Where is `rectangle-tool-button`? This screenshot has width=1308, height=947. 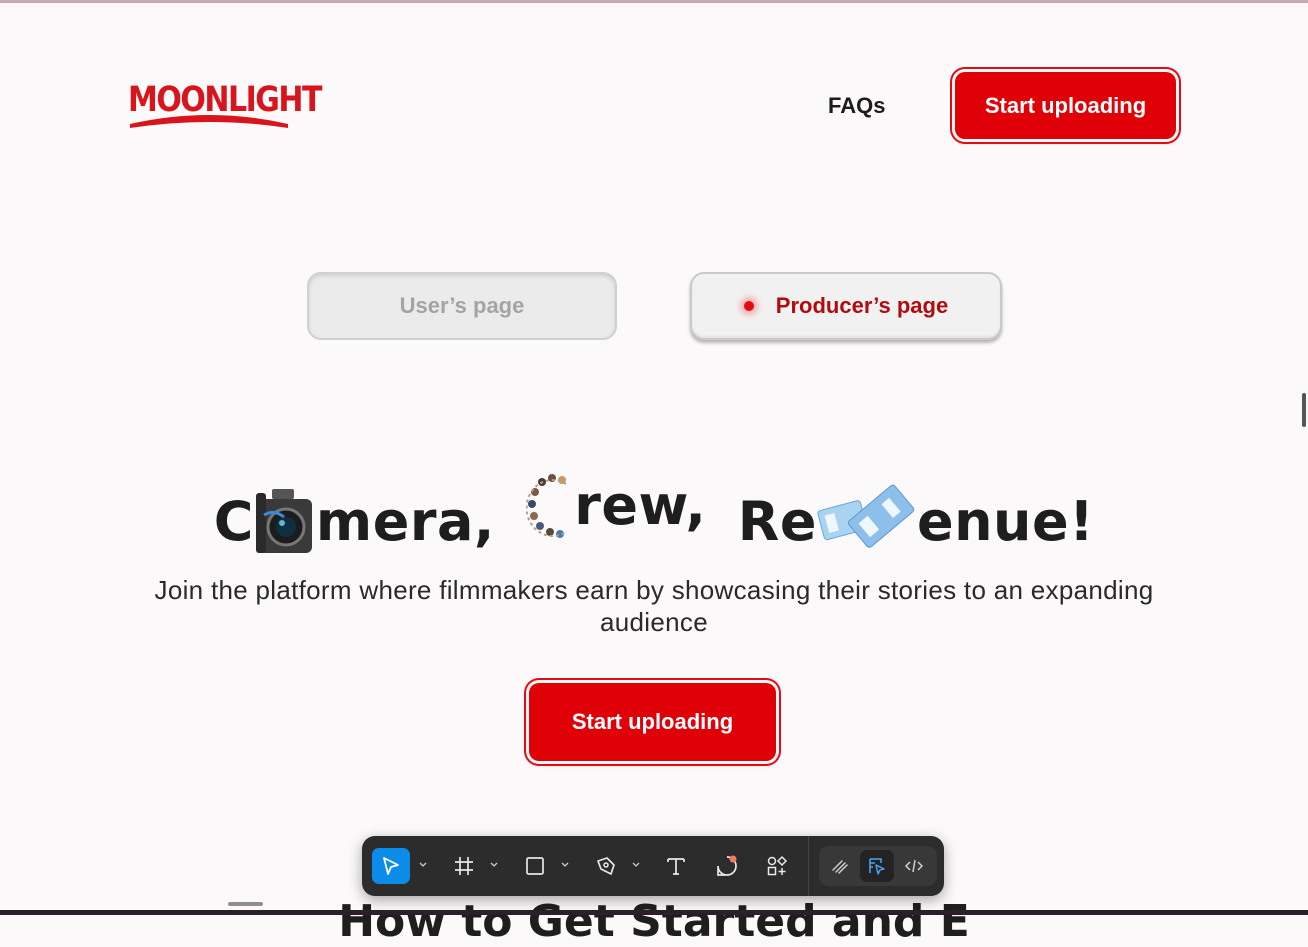
rectangle-tool-button is located at coordinates (535, 866).